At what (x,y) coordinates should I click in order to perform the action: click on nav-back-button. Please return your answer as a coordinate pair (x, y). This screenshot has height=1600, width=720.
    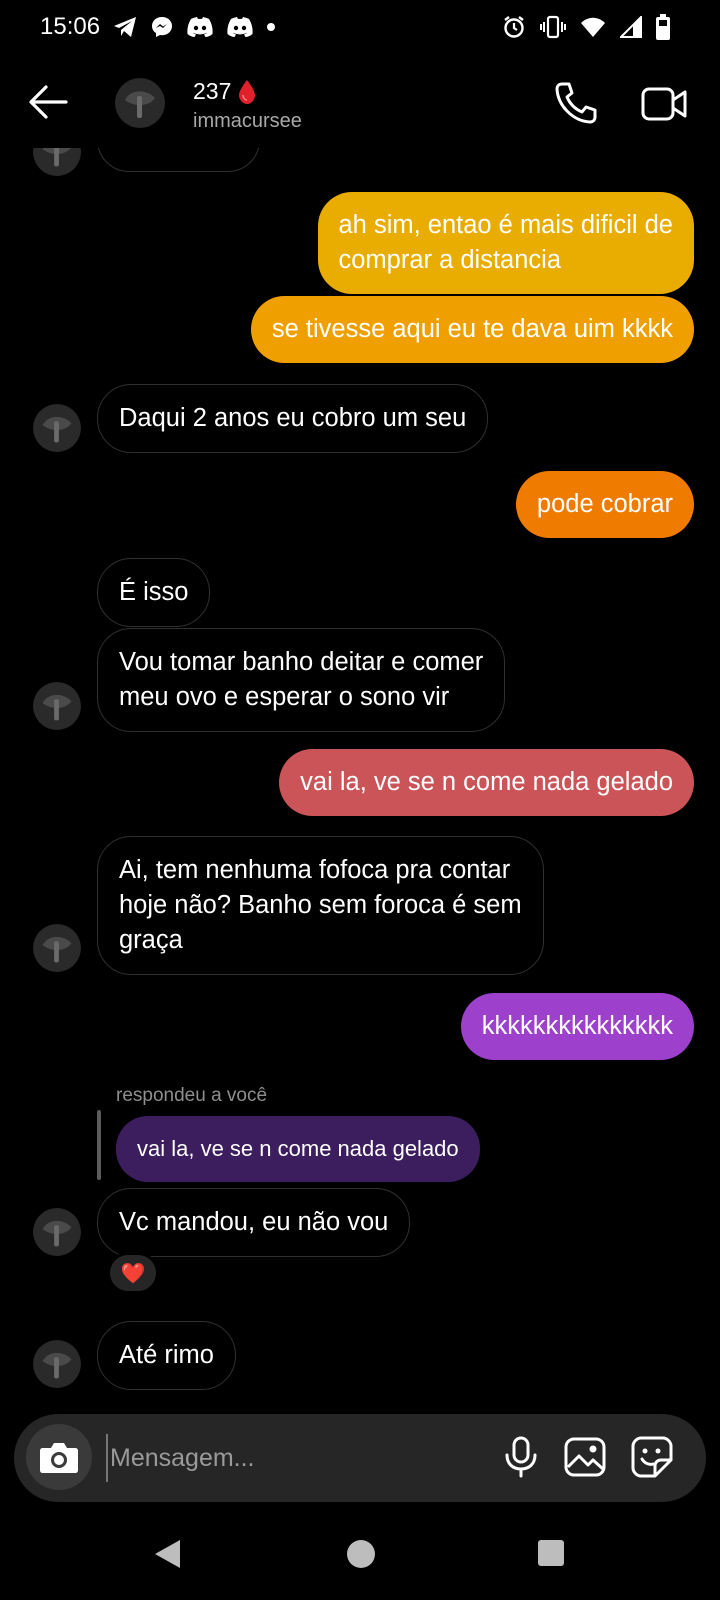
    Looking at the image, I should click on (167, 1556).